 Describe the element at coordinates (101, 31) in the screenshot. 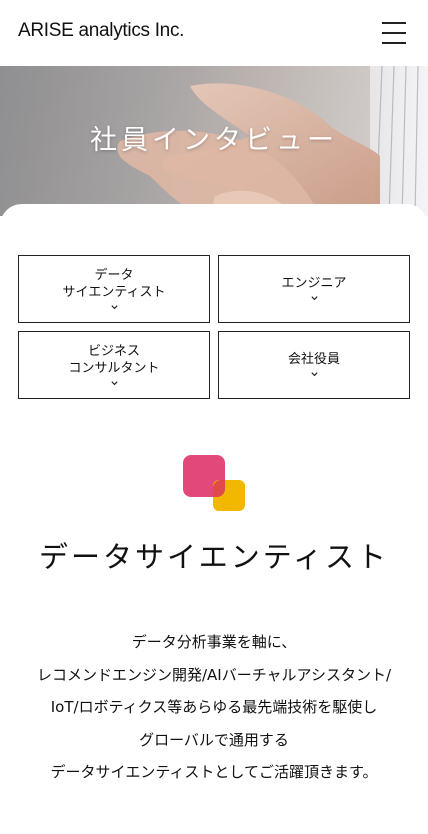

I see `company-logo: ARISE analytics Inc.` at that location.